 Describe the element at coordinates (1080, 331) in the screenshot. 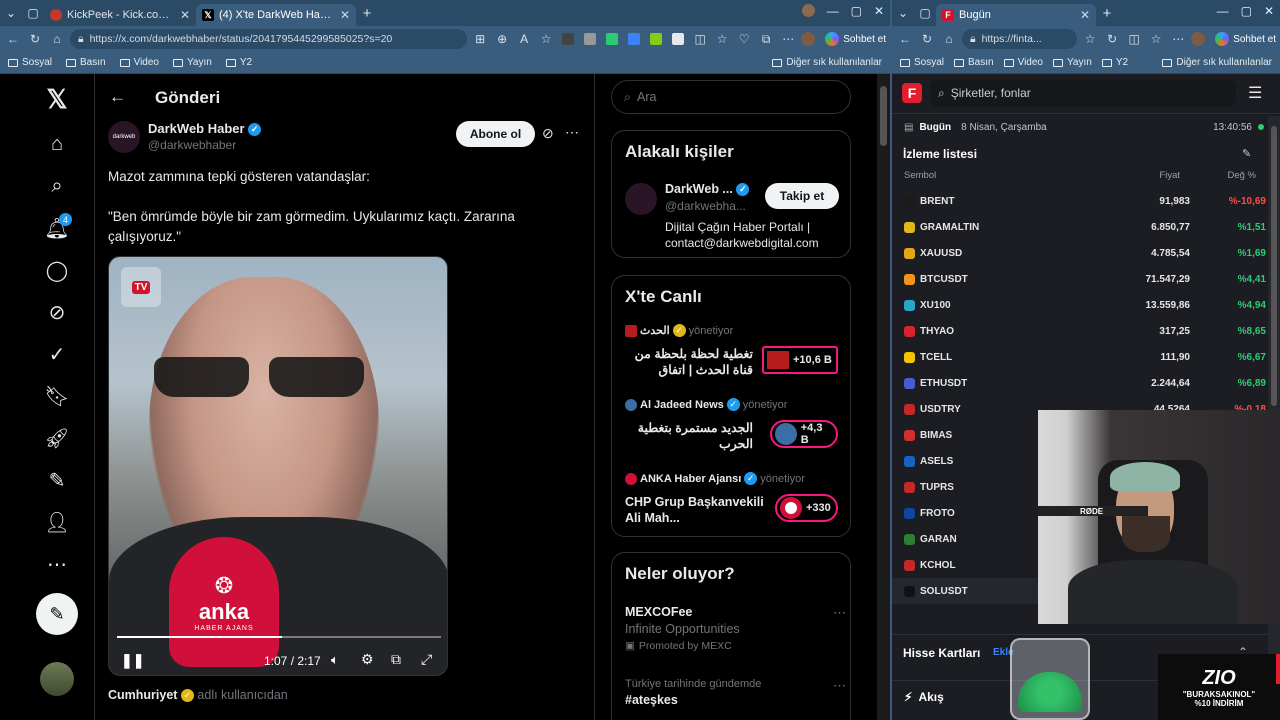

I see `watchlist-row: THYAO 317,25 %8,65` at that location.